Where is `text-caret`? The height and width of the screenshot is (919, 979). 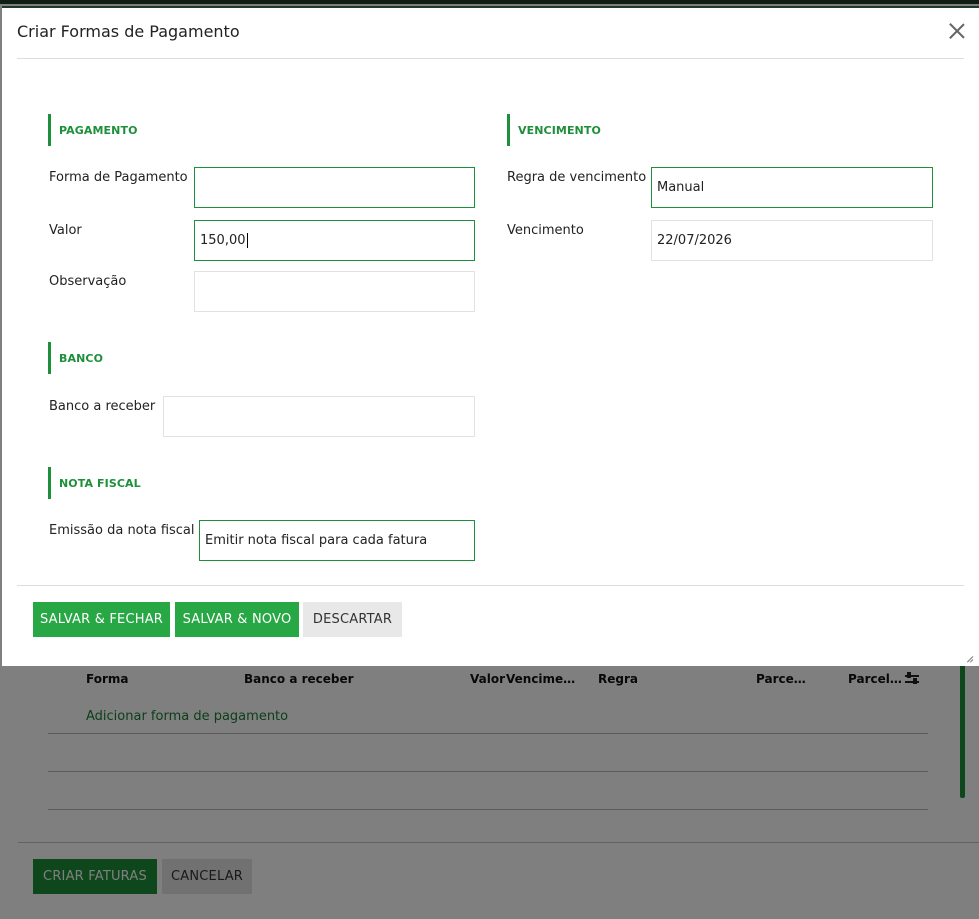 text-caret is located at coordinates (247, 240).